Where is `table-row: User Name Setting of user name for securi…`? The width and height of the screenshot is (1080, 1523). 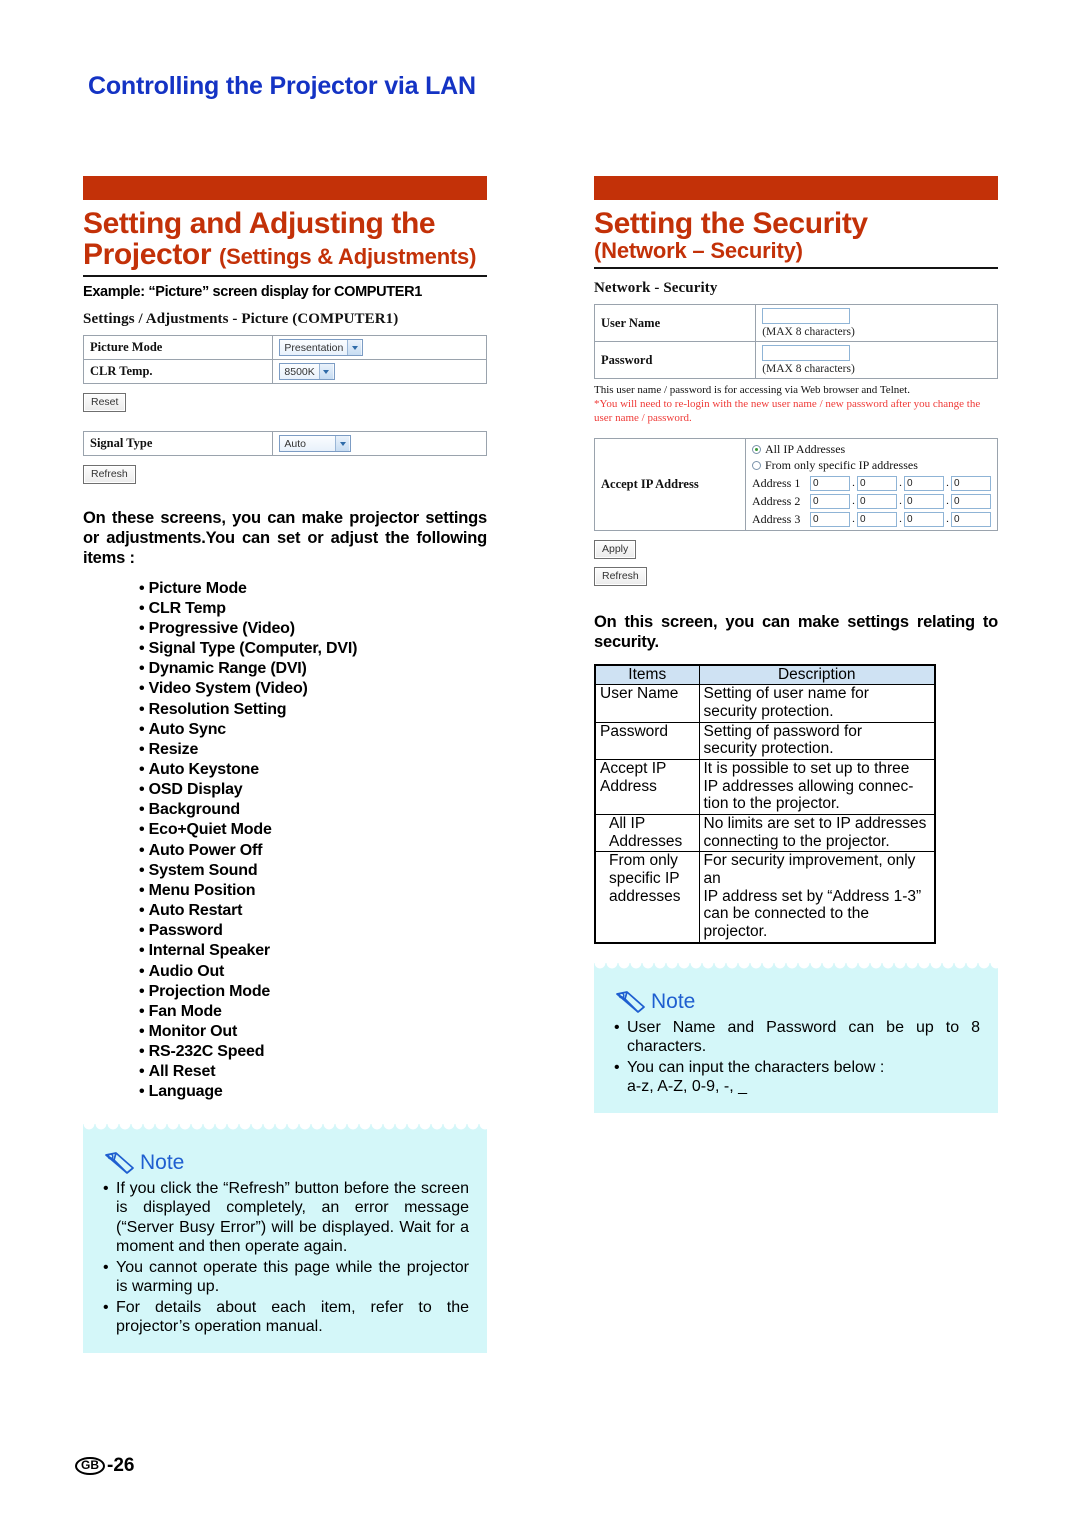 table-row: User Name Setting of user name for securi… is located at coordinates (765, 703).